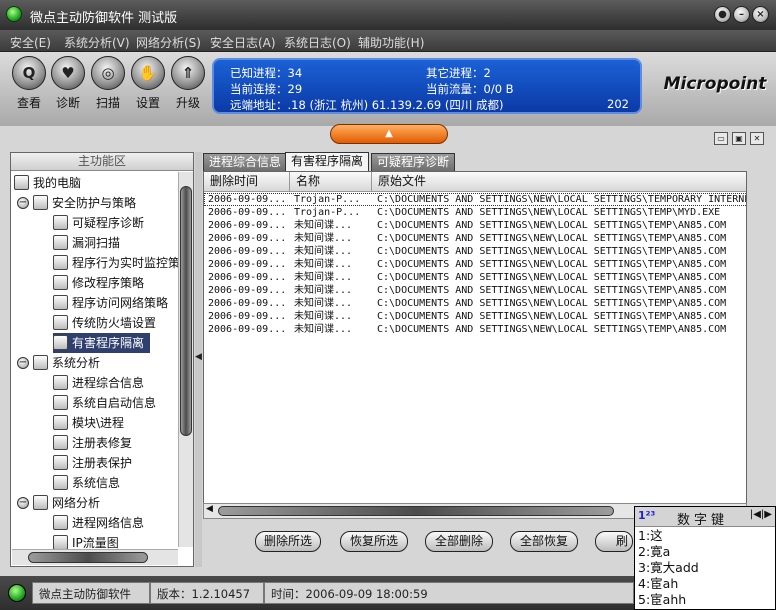 This screenshot has height=610, width=776. Describe the element at coordinates (416, 511) in the screenshot. I see `table-hscroll-thumb` at that location.